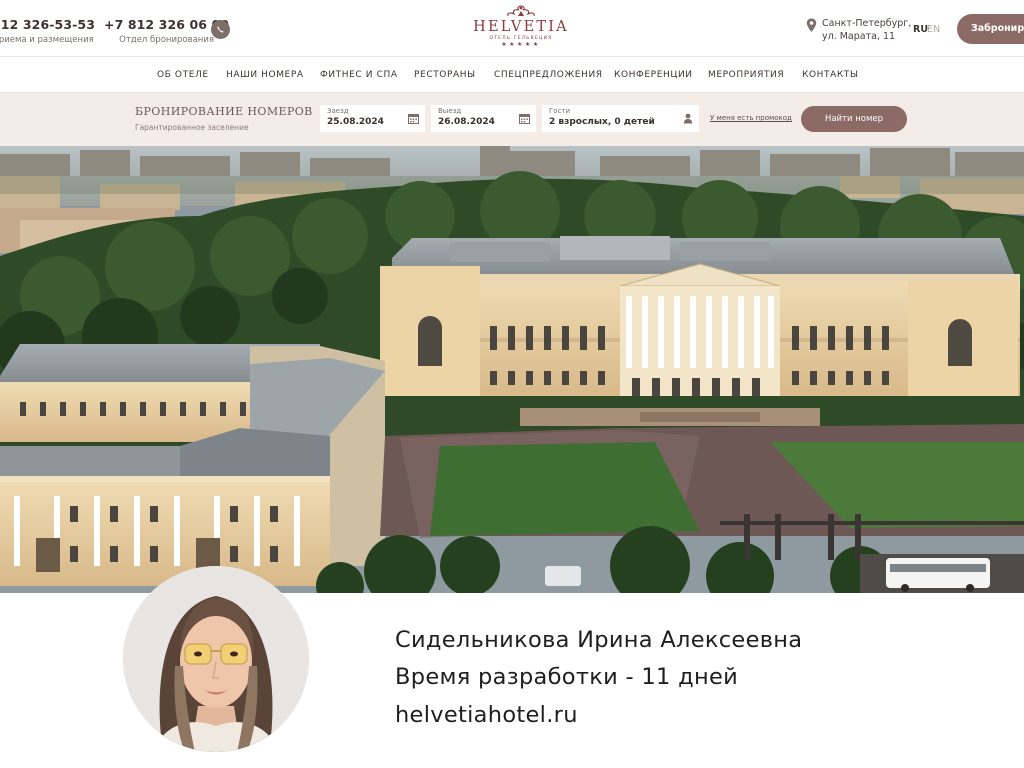  Describe the element at coordinates (216, 659) in the screenshot. I see `author-avatar` at that location.